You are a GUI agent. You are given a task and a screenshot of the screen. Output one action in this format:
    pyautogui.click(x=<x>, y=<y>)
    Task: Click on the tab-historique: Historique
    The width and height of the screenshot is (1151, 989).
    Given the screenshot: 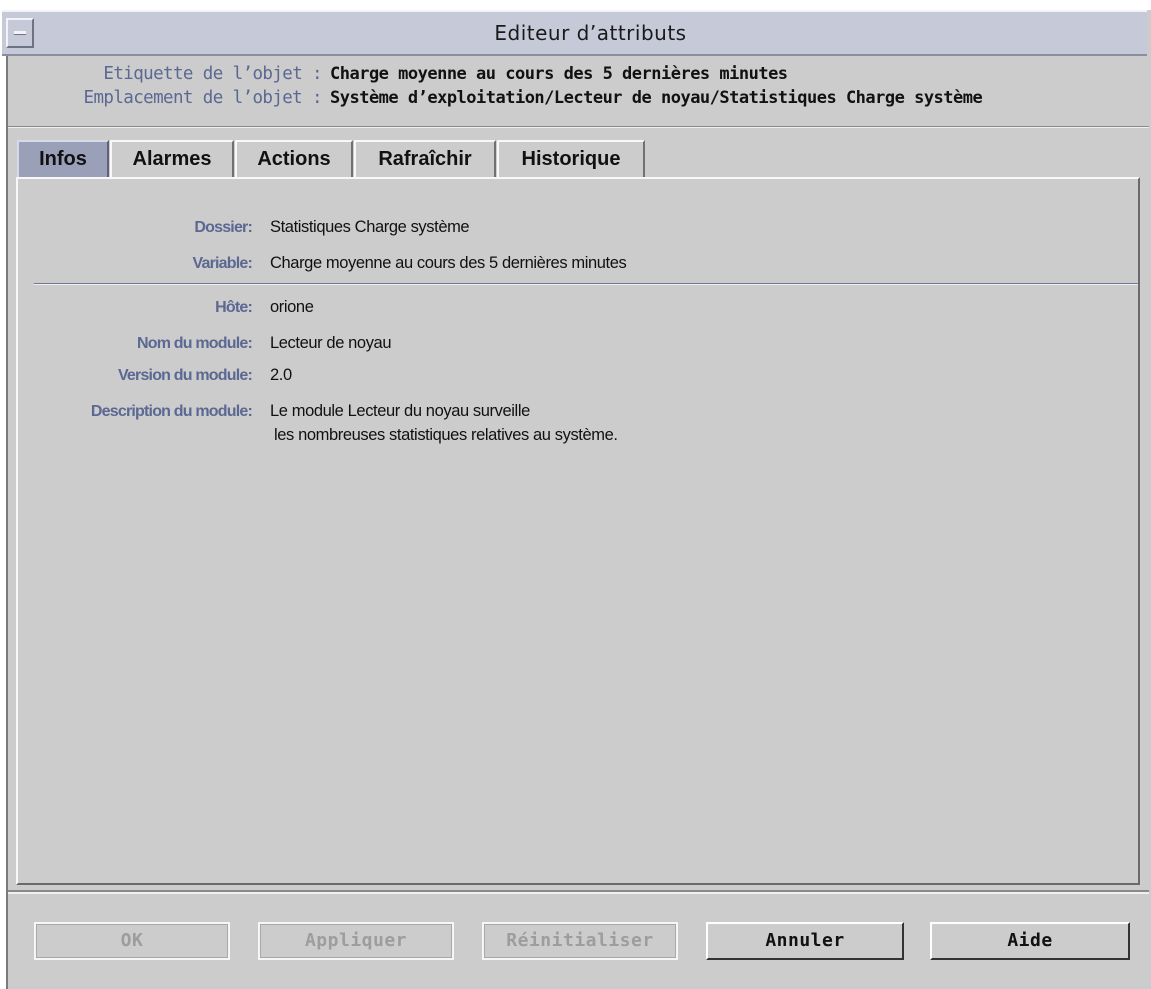 What is the action you would take?
    pyautogui.click(x=571, y=159)
    